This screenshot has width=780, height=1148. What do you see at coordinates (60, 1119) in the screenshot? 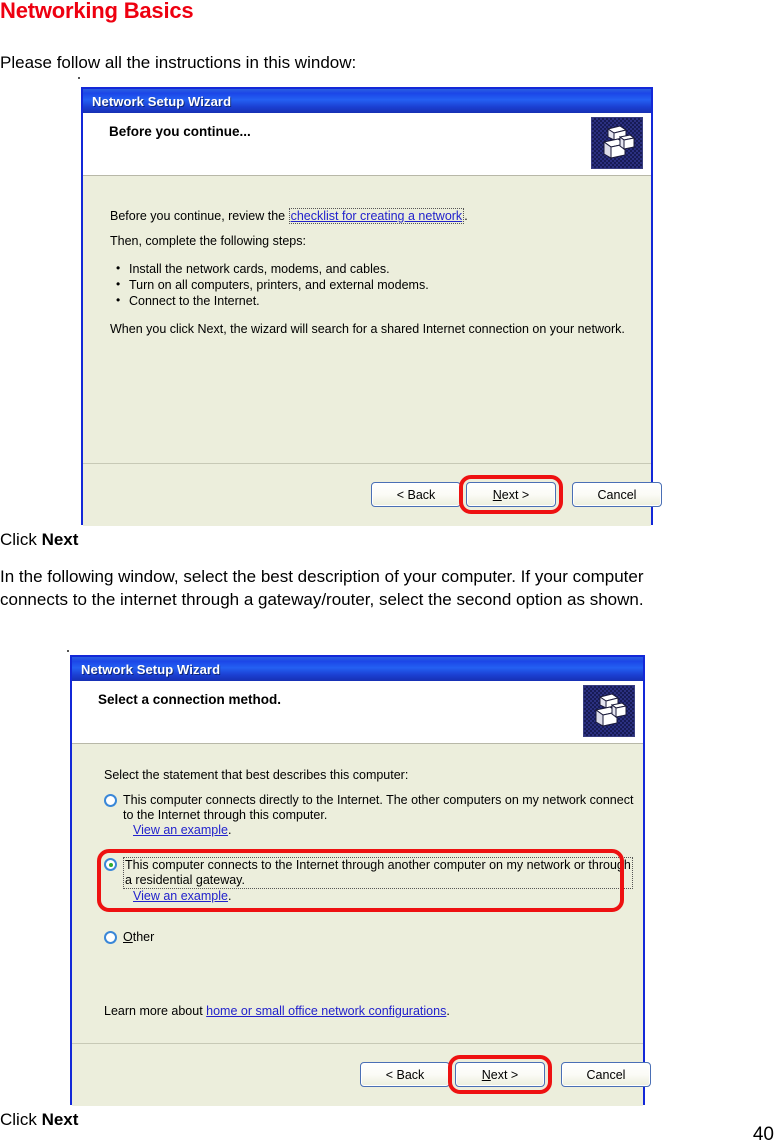
I see `click-next-bold-2: Next` at bounding box center [60, 1119].